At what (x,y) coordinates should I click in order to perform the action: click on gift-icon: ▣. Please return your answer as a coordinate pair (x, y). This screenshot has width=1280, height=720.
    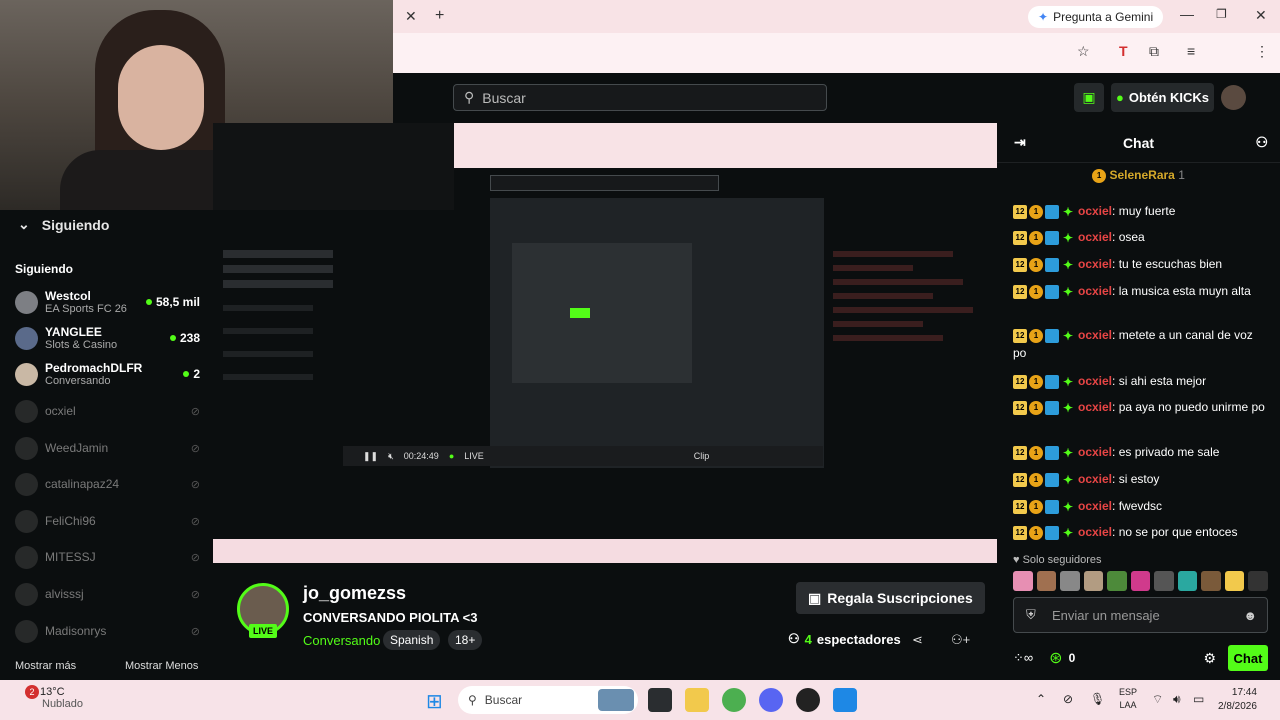
    Looking at the image, I should click on (1089, 97).